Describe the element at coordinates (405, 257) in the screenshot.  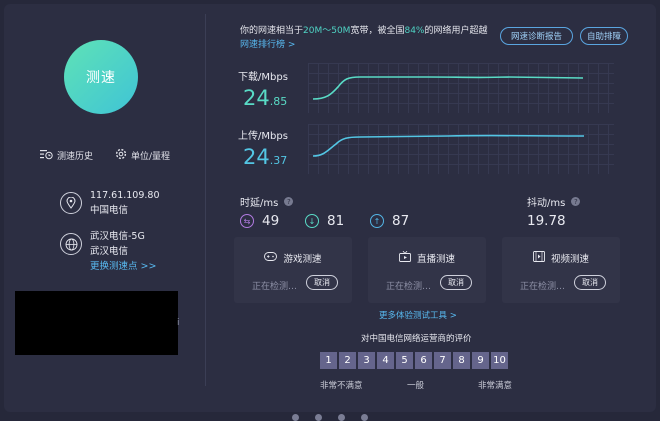
I see `tv-icon` at that location.